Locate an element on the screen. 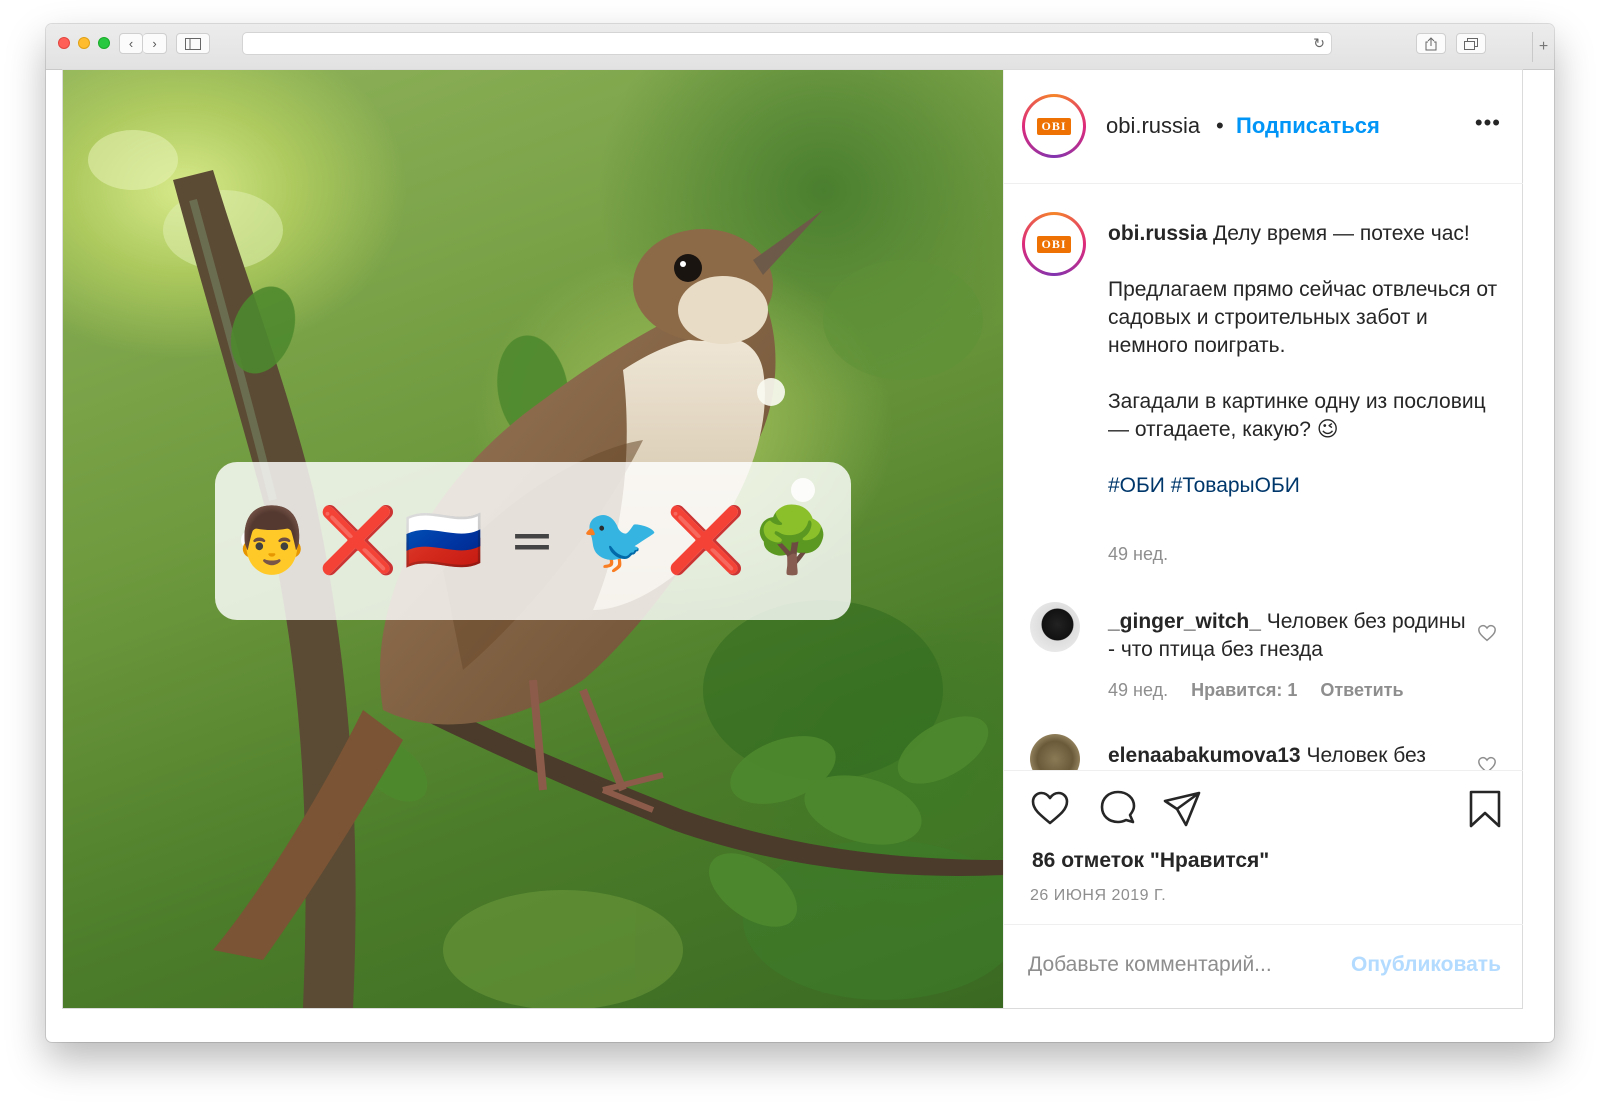  maximize-window-button is located at coordinates (104, 43).